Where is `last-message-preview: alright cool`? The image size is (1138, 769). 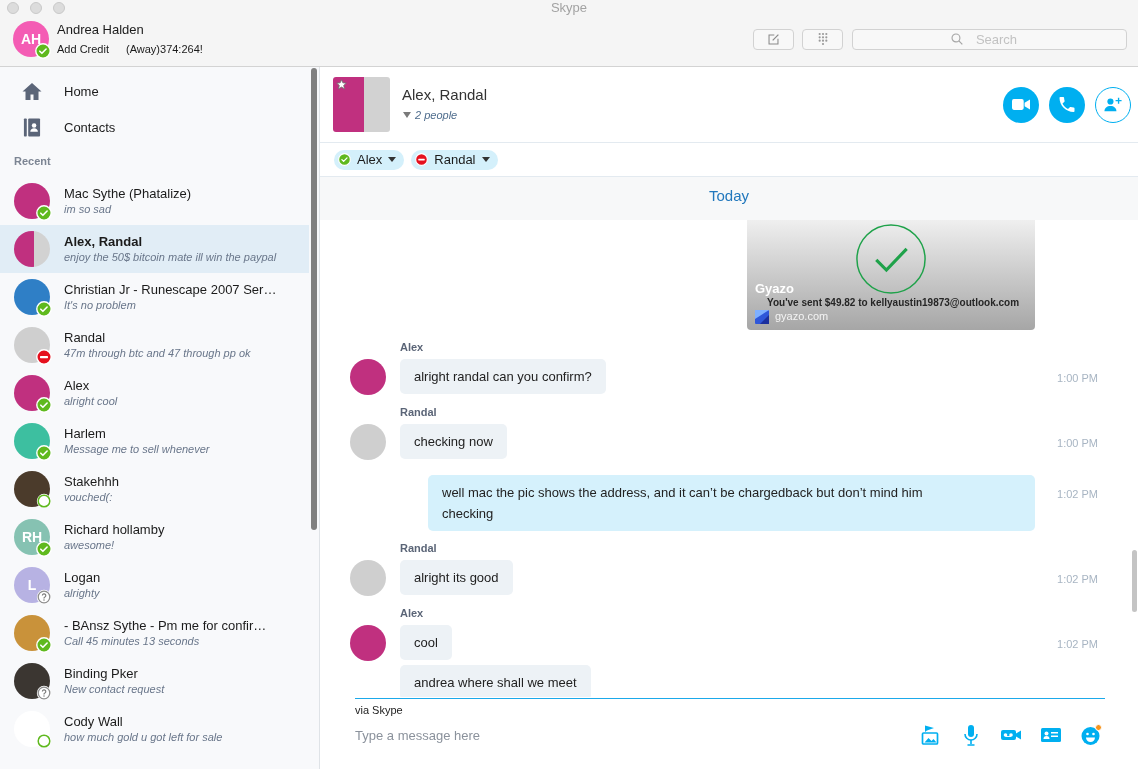
last-message-preview: alright cool is located at coordinates (91, 401).